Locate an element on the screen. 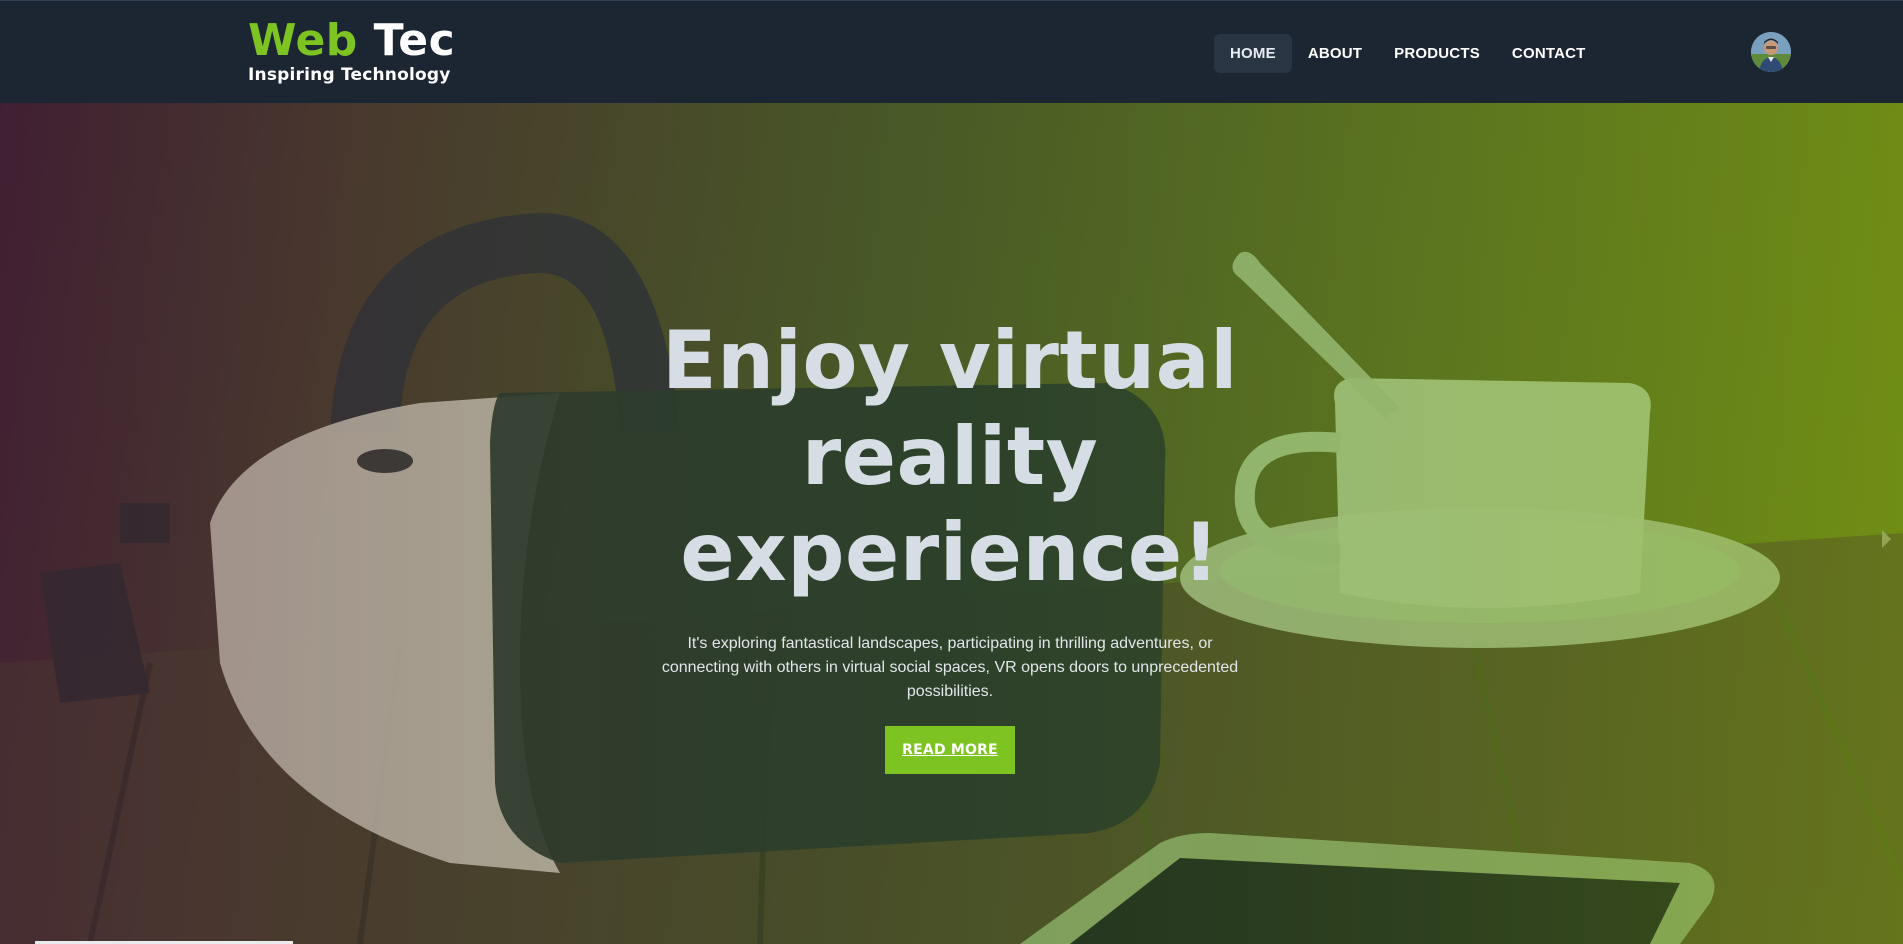 The width and height of the screenshot is (1903, 944). logo-tagline: Inspiring Technology is located at coordinates (349, 75).